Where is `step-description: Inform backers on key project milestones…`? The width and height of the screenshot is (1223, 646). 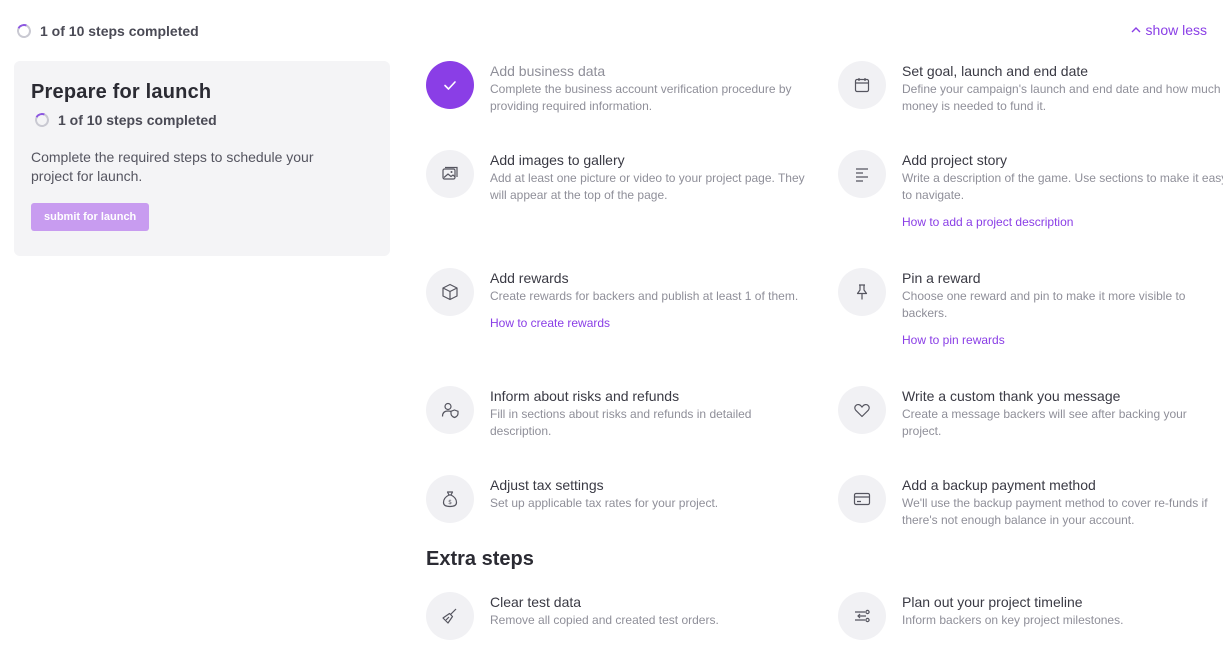 step-description: Inform backers on key project milestones… is located at coordinates (1013, 620).